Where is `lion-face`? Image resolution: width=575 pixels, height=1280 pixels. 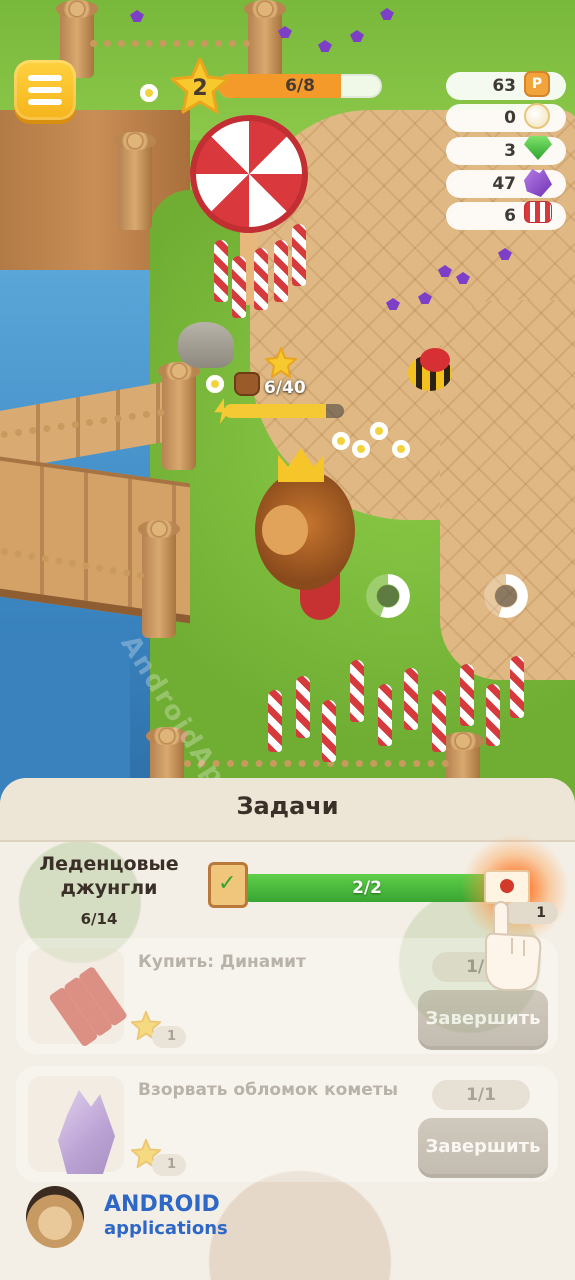
lion-face is located at coordinates (285, 530).